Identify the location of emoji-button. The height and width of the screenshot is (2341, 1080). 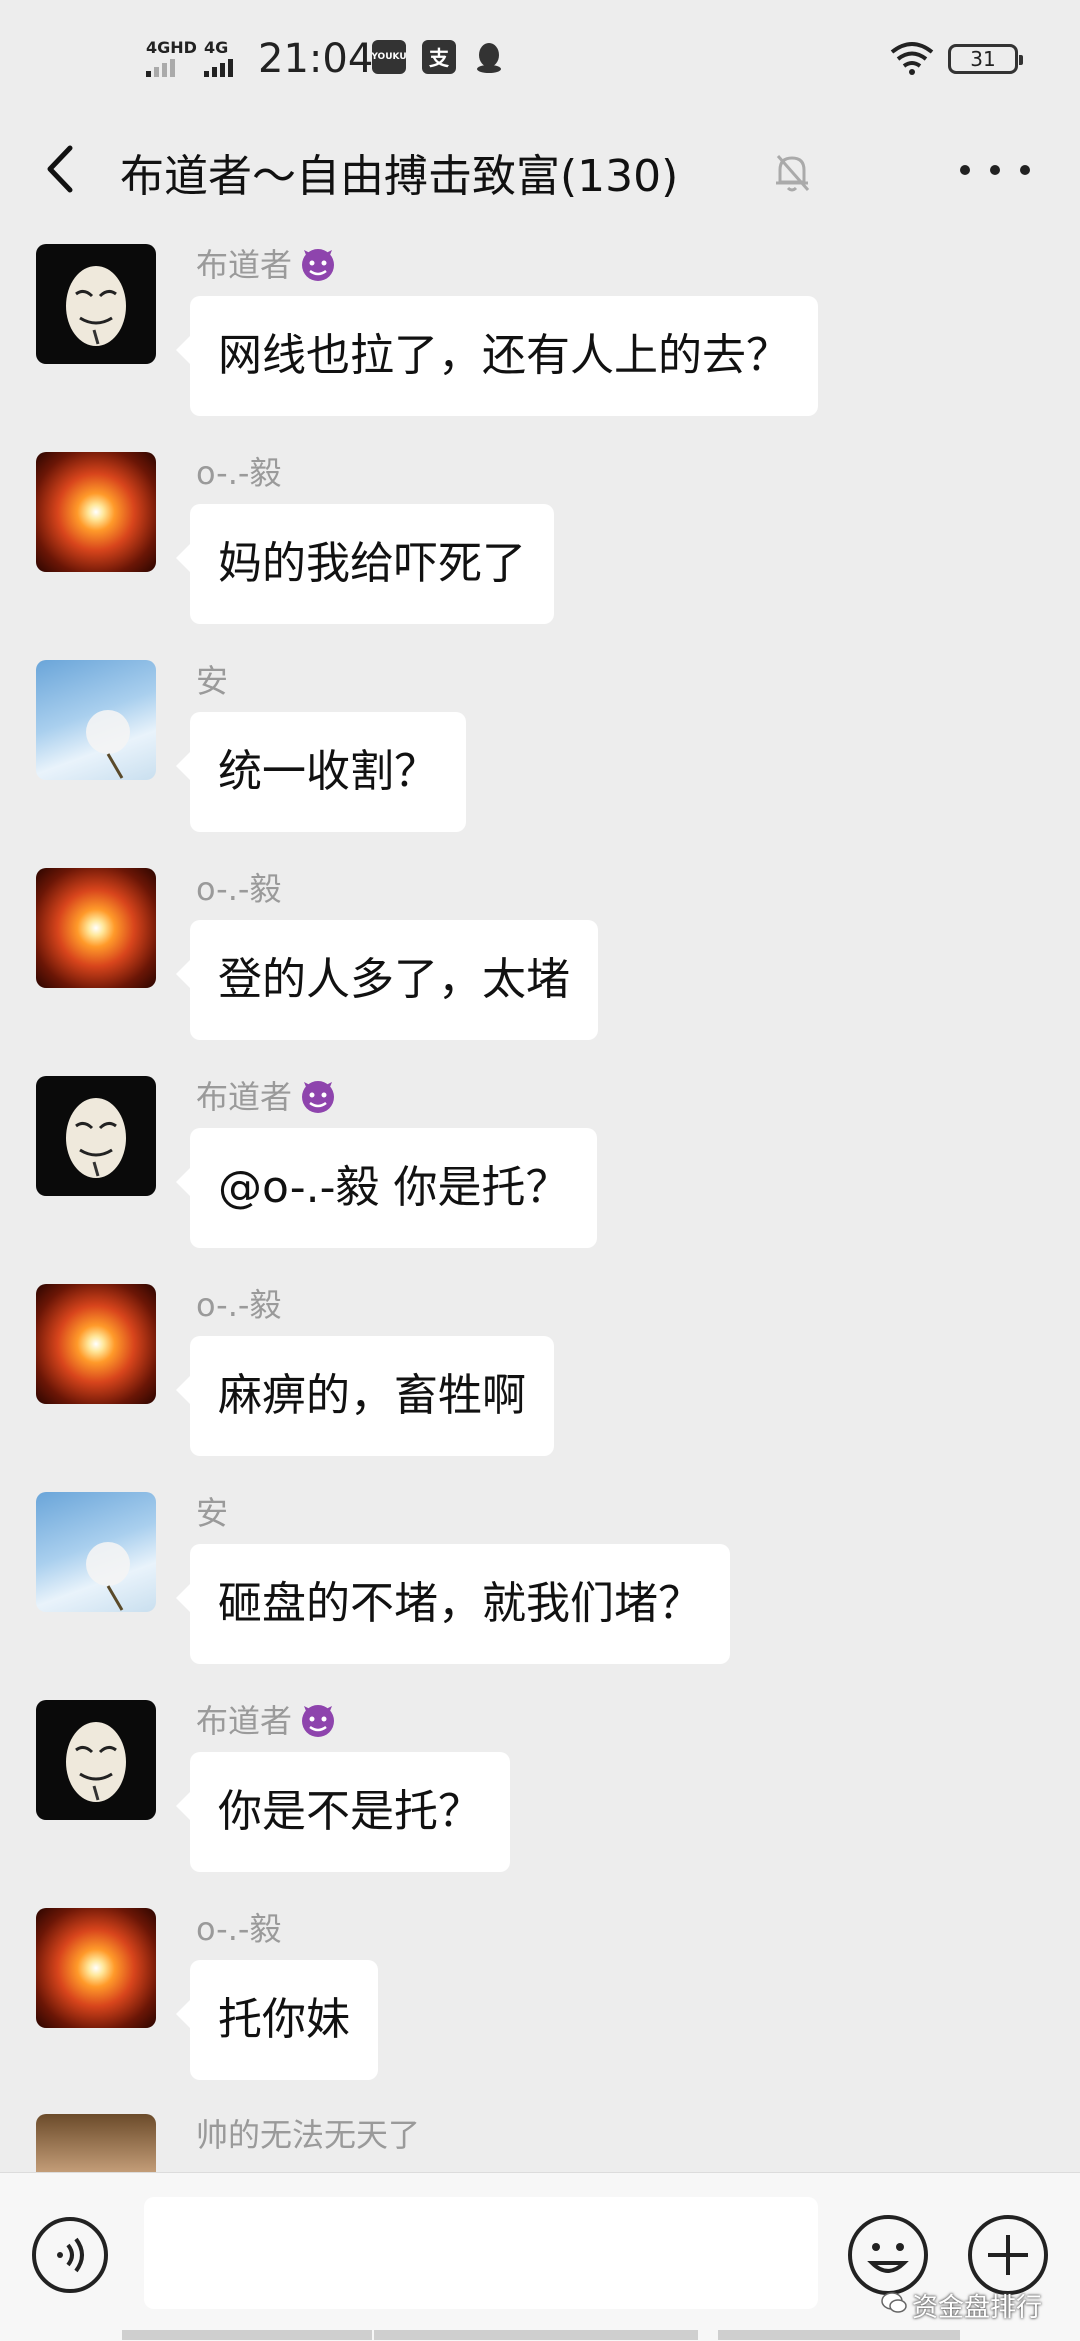
(888, 2255).